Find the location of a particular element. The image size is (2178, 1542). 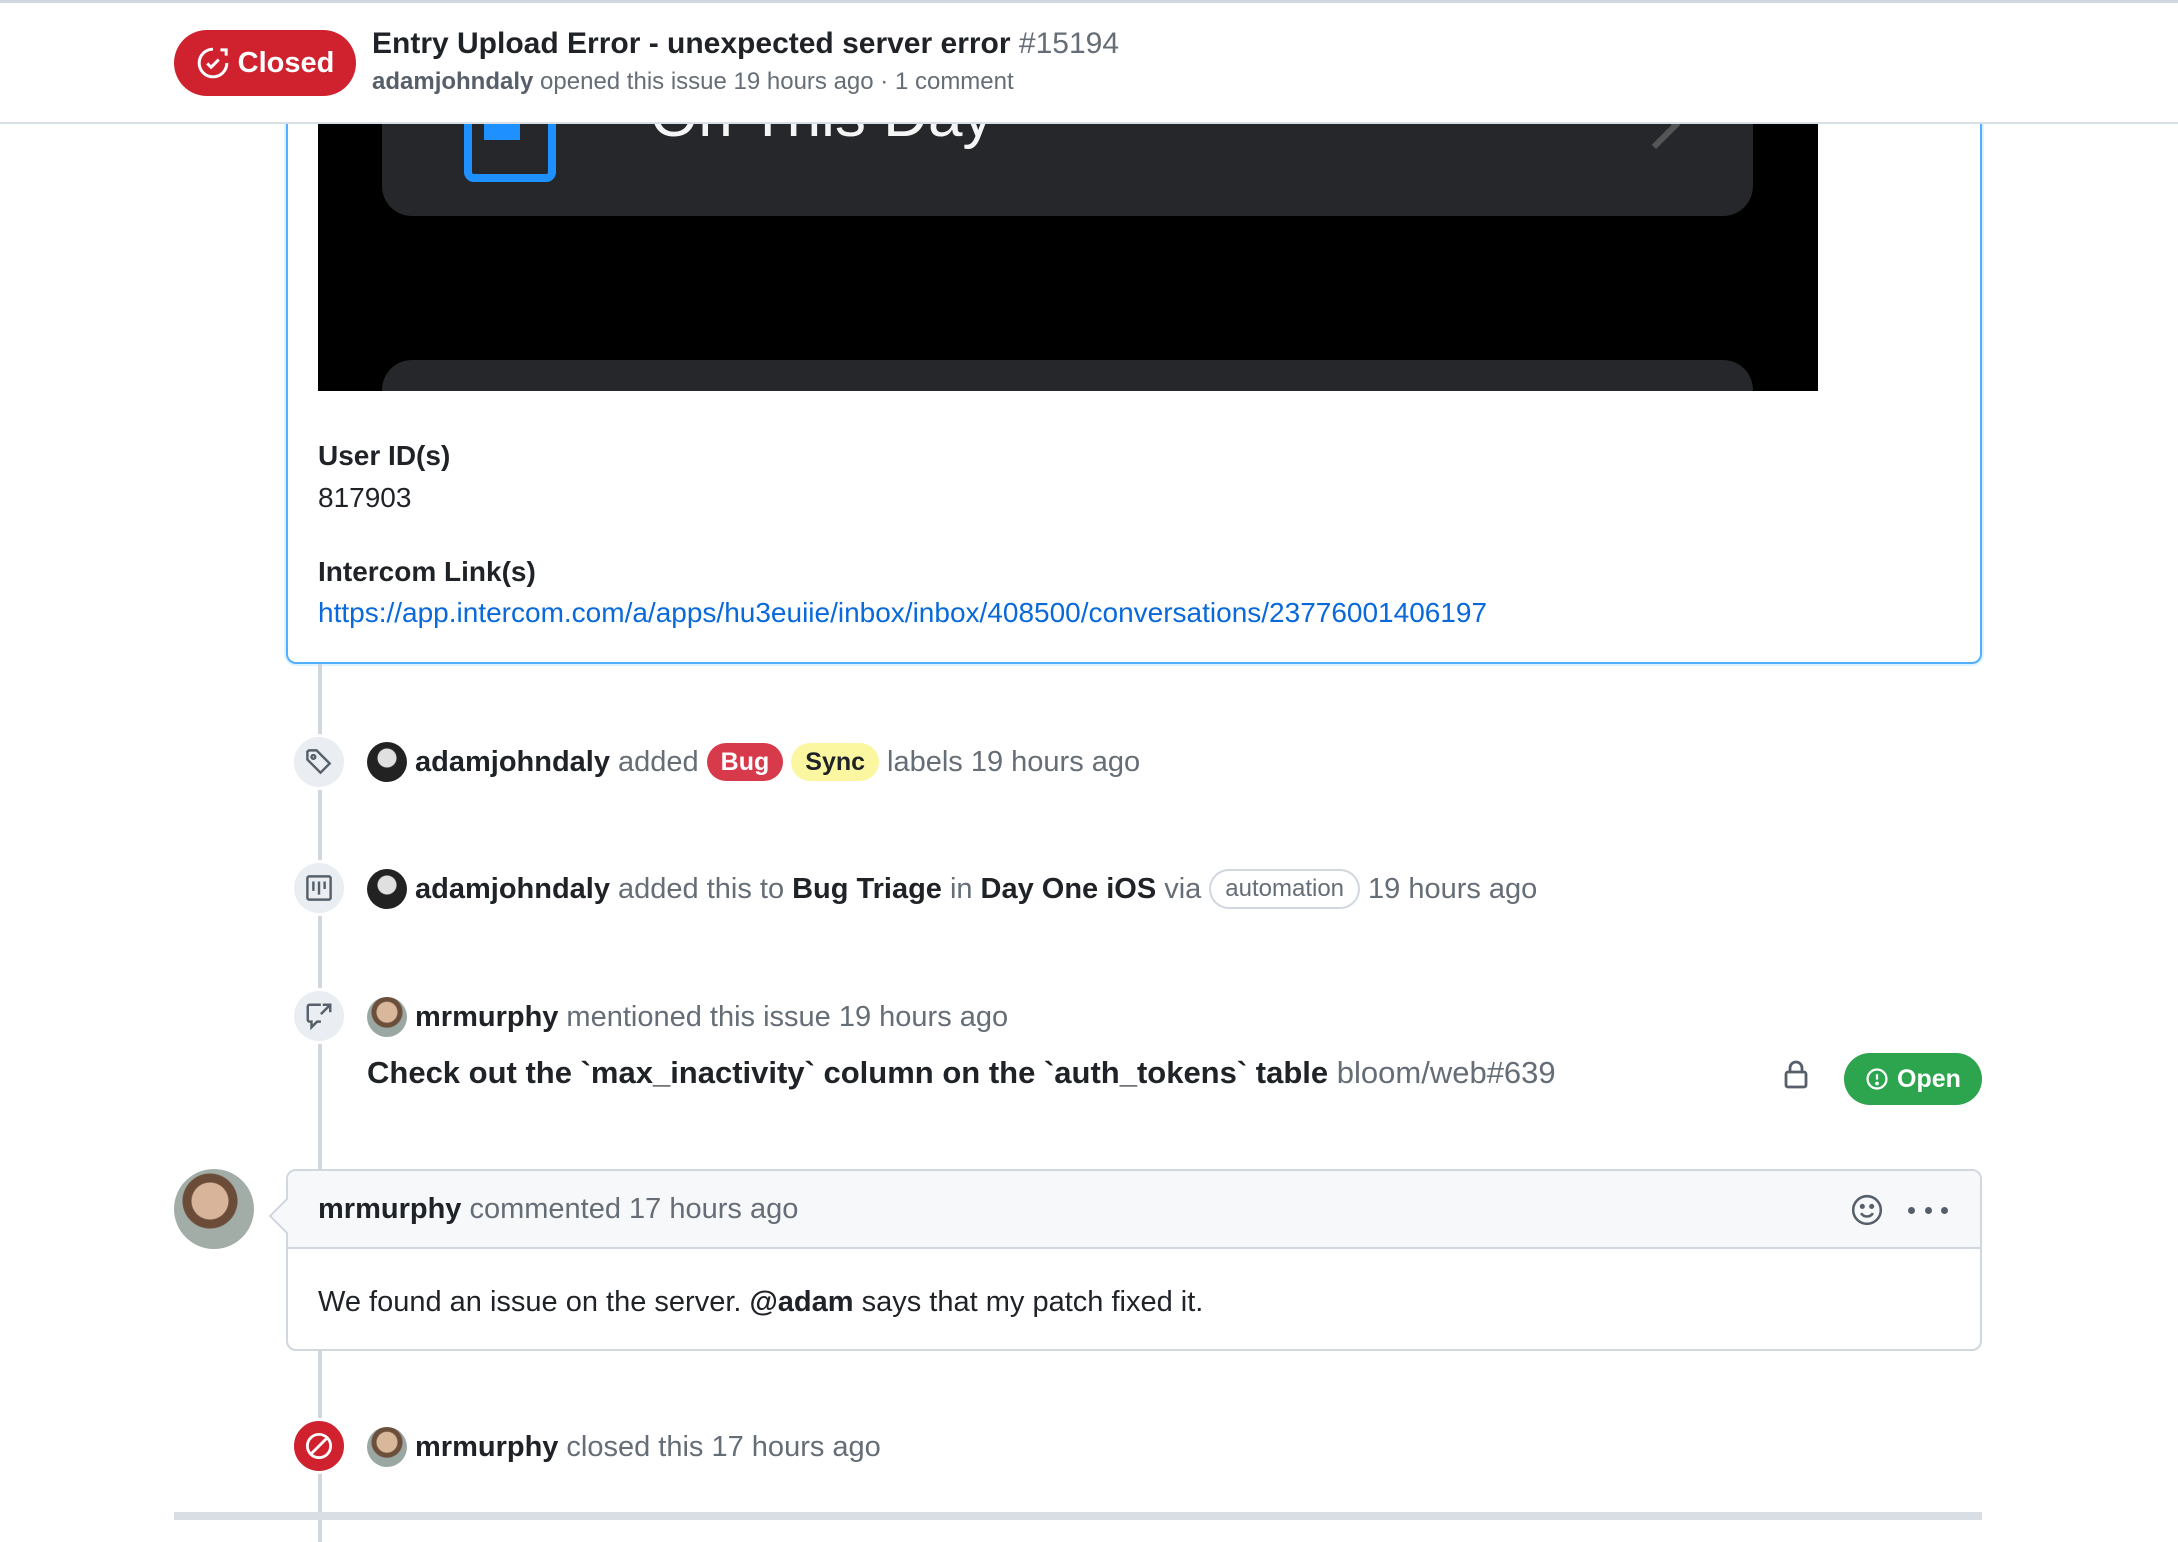

event-suffix: labels 19 hours ago is located at coordinates (1014, 761).